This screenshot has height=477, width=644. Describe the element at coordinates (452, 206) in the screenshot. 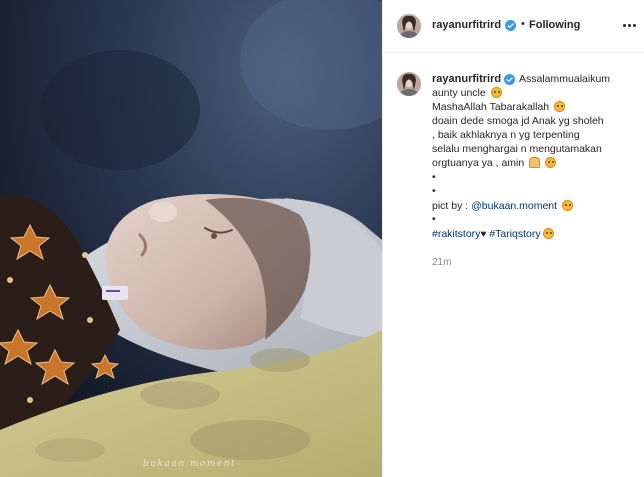

I see `caption-text: pict by :` at that location.